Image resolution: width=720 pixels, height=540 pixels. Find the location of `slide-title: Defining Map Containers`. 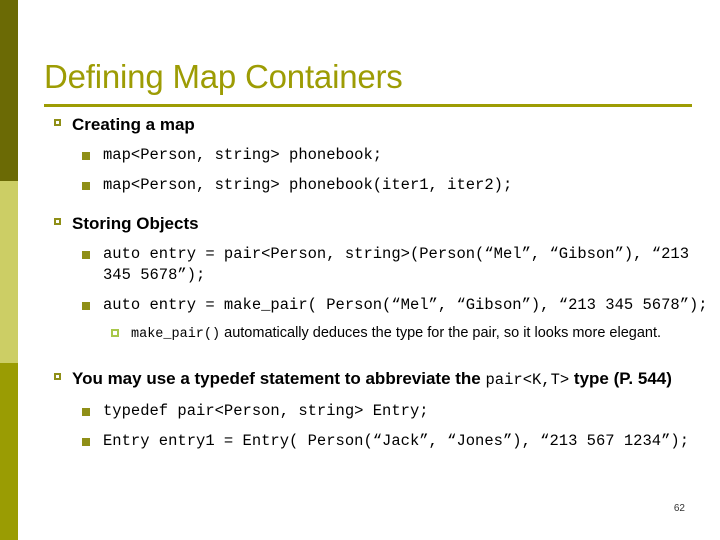

slide-title: Defining Map Containers is located at coordinates (223, 76).